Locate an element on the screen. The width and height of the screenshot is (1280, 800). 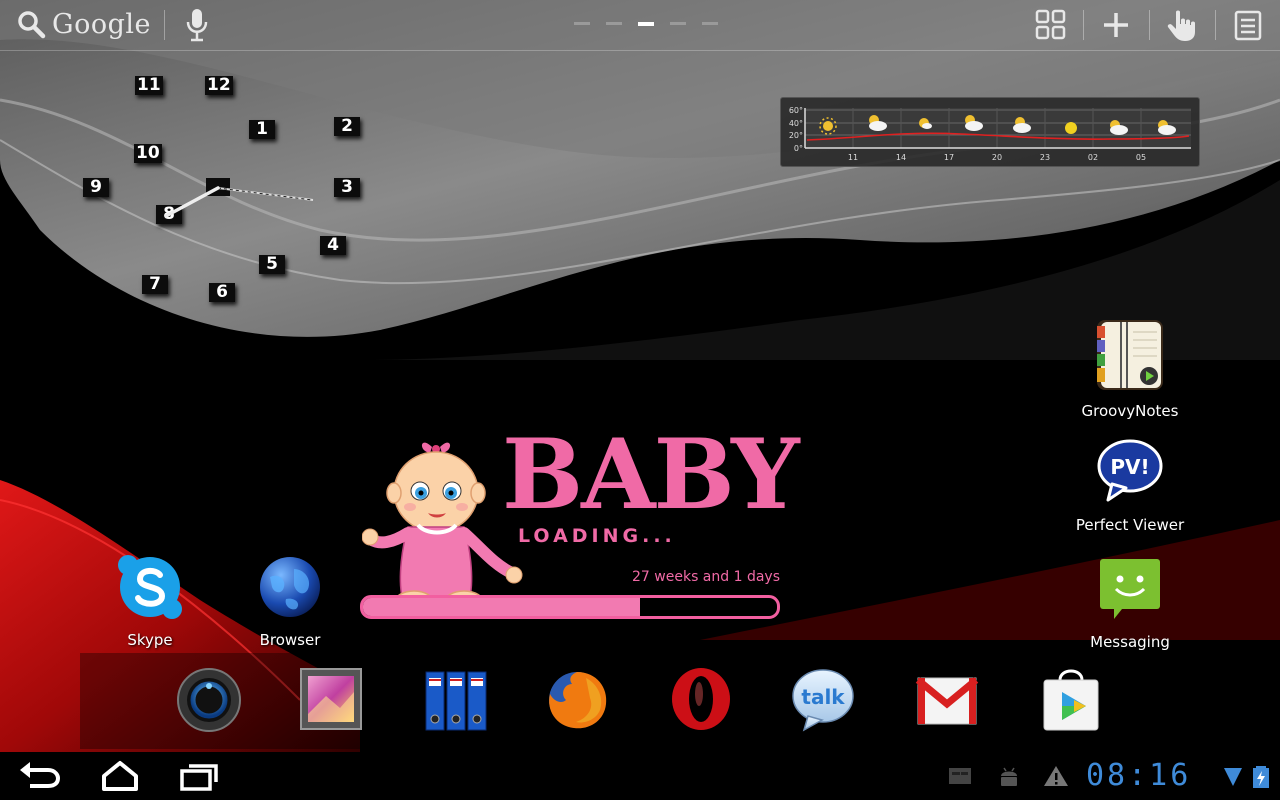
hand-pointer-icon is located at coordinates (1181, 25).